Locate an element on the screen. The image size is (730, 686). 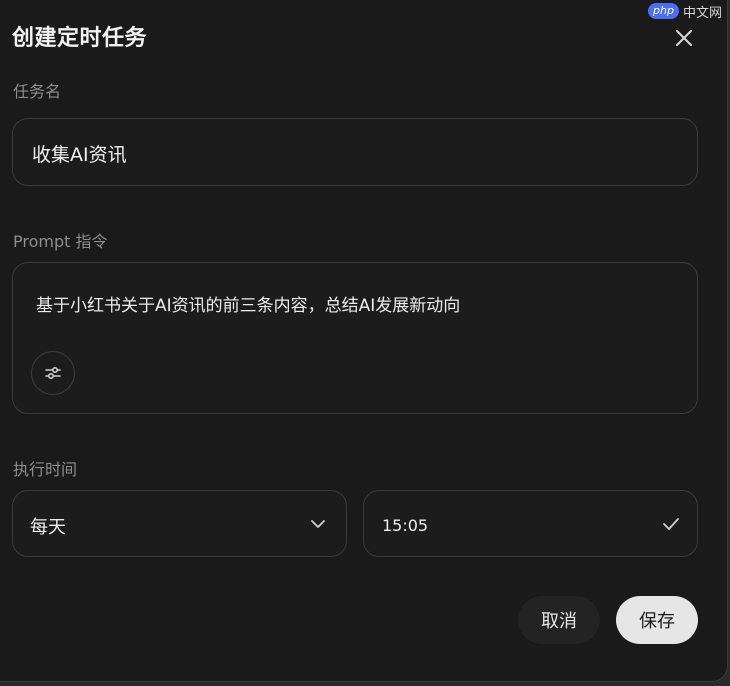
save-button: 保存 is located at coordinates (657, 620).